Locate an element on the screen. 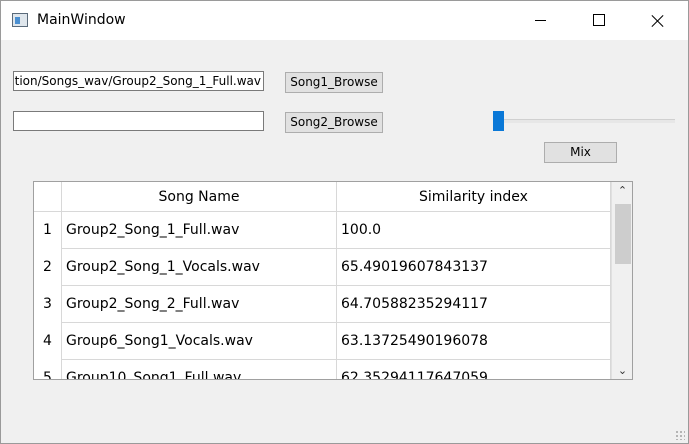  song-name-cell: Group6_Song1_Vocals.wav is located at coordinates (199, 341).